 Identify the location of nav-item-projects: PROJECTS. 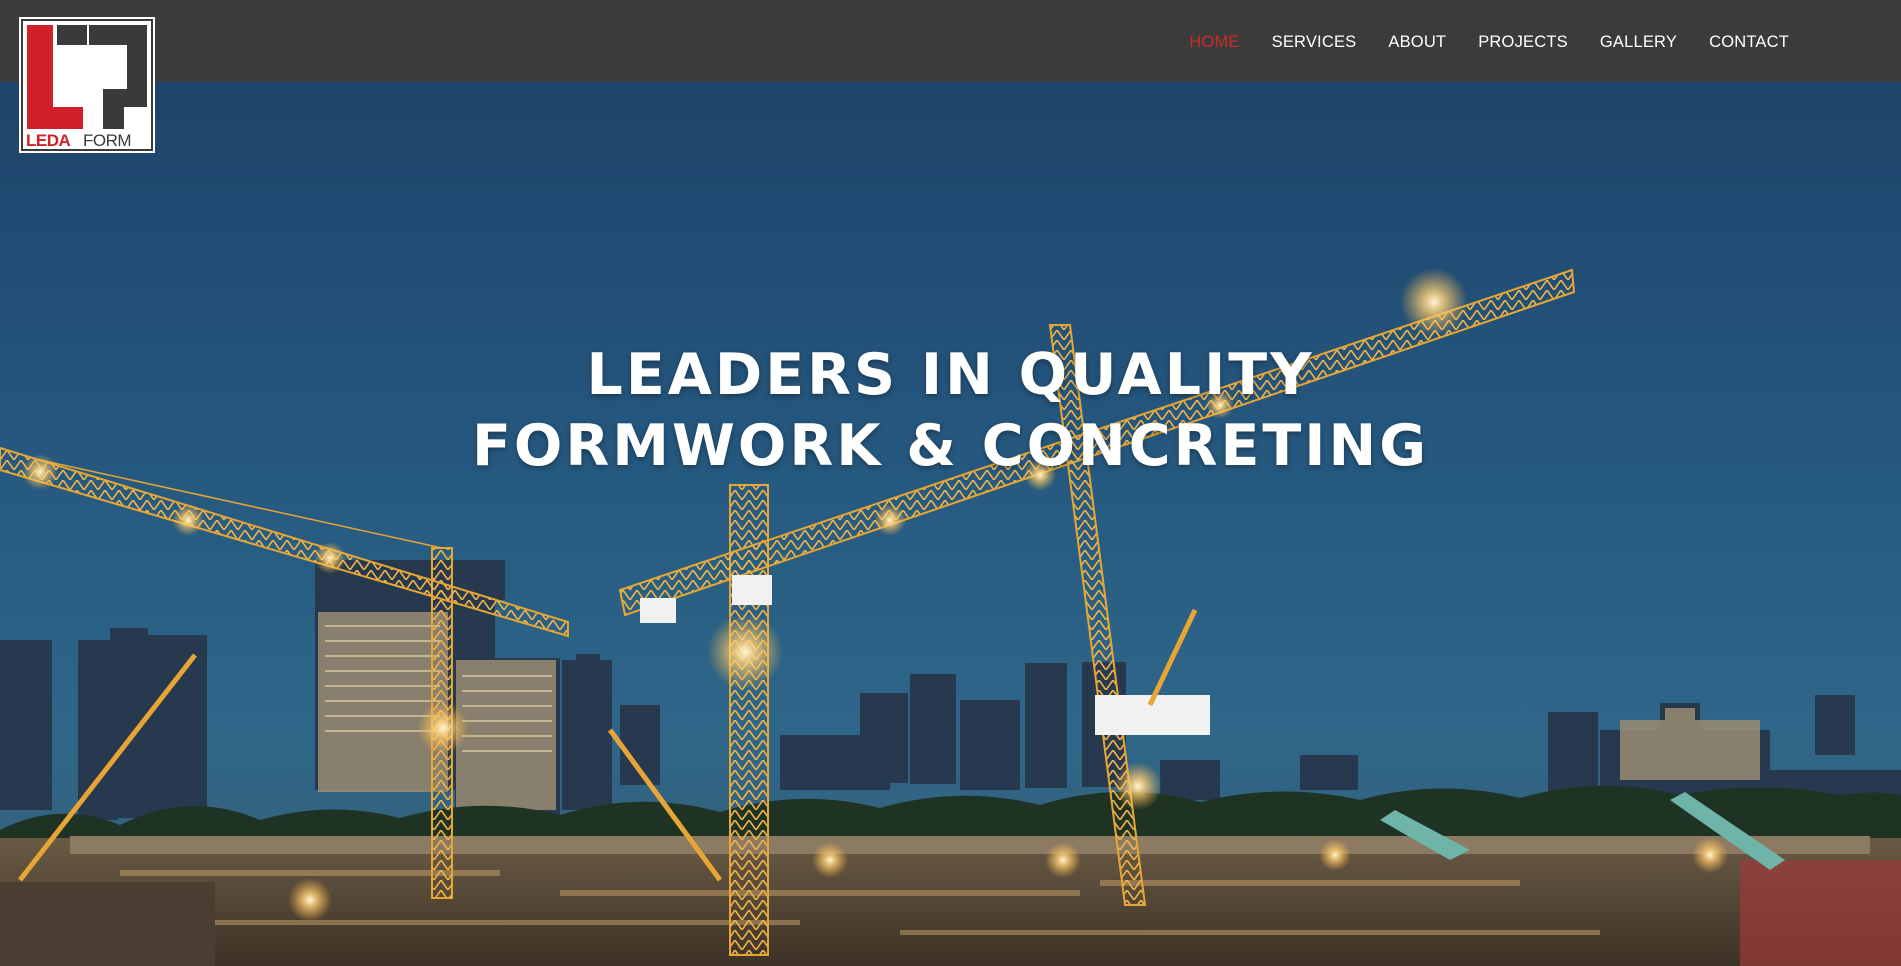
(1523, 42).